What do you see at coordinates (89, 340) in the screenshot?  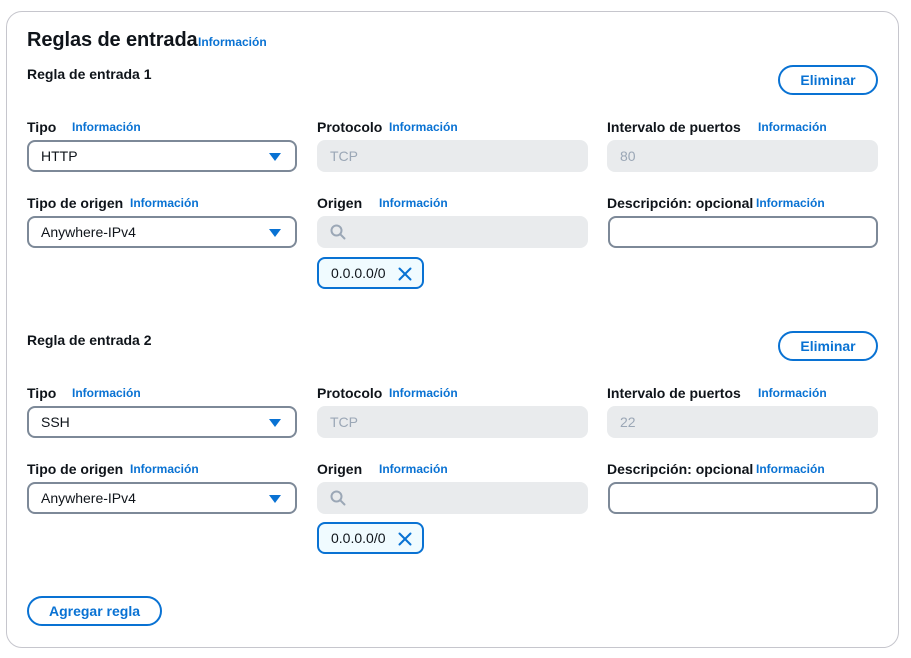 I see `rule-heading: Regla de entrada 2` at bounding box center [89, 340].